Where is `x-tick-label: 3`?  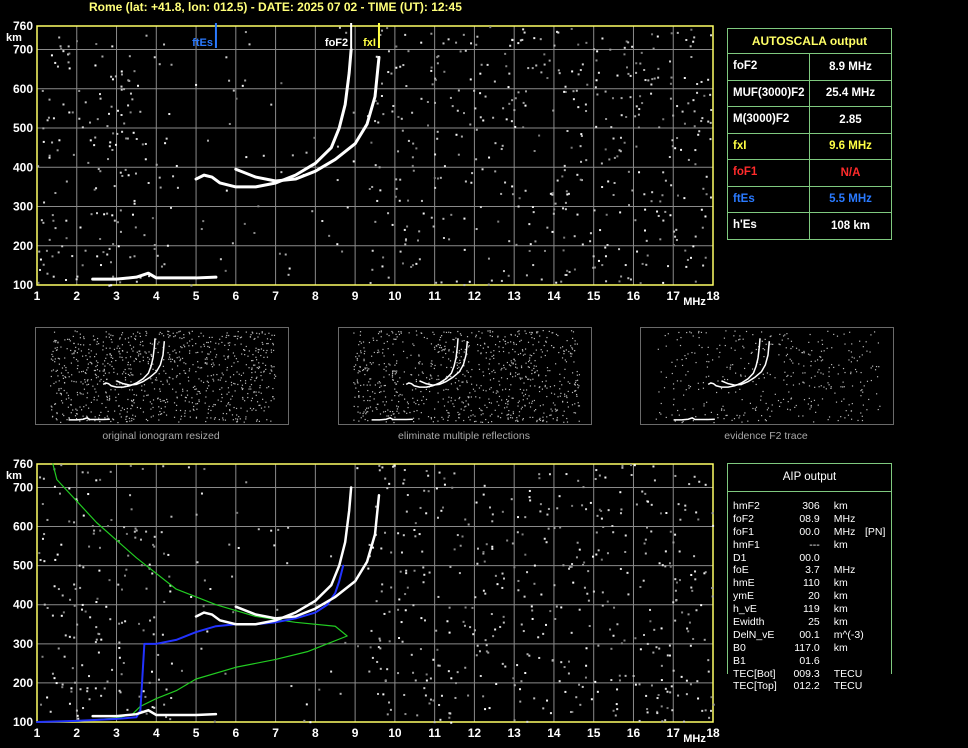 x-tick-label: 3 is located at coordinates (116, 733).